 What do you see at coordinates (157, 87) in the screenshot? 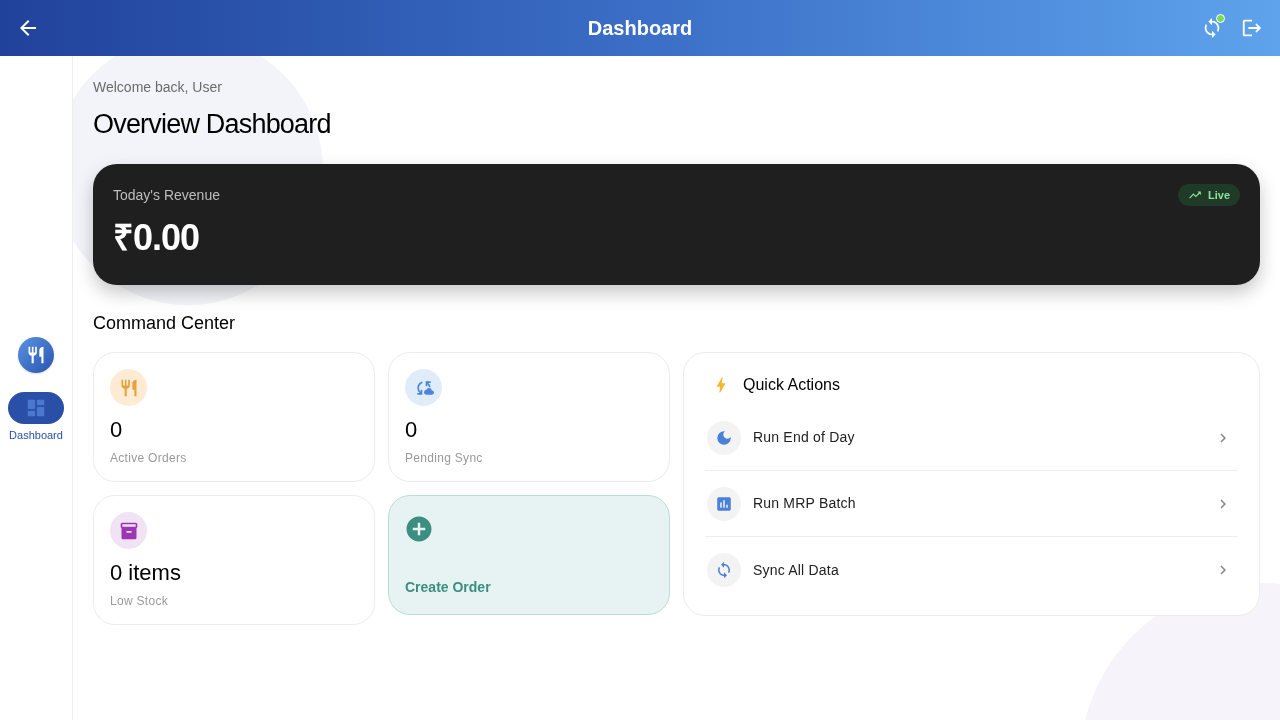
I see `welcome-text: Welcome back, User` at bounding box center [157, 87].